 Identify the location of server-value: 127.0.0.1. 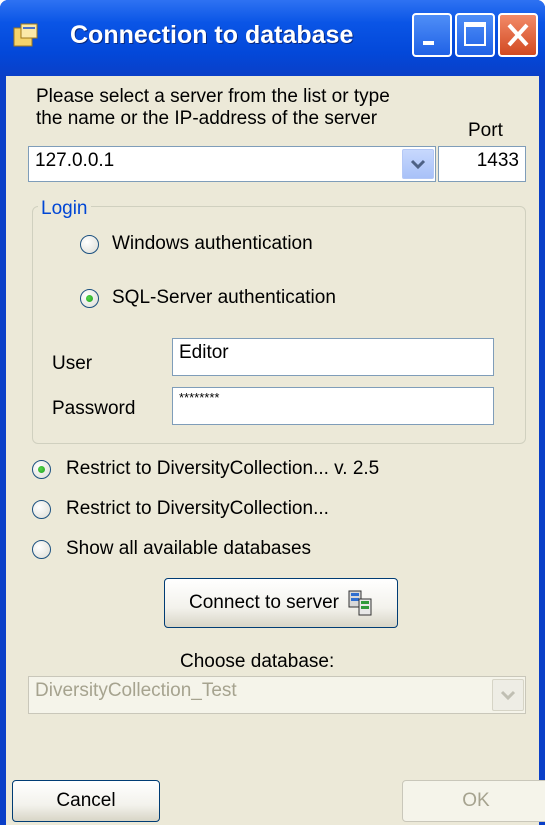
(75, 160).